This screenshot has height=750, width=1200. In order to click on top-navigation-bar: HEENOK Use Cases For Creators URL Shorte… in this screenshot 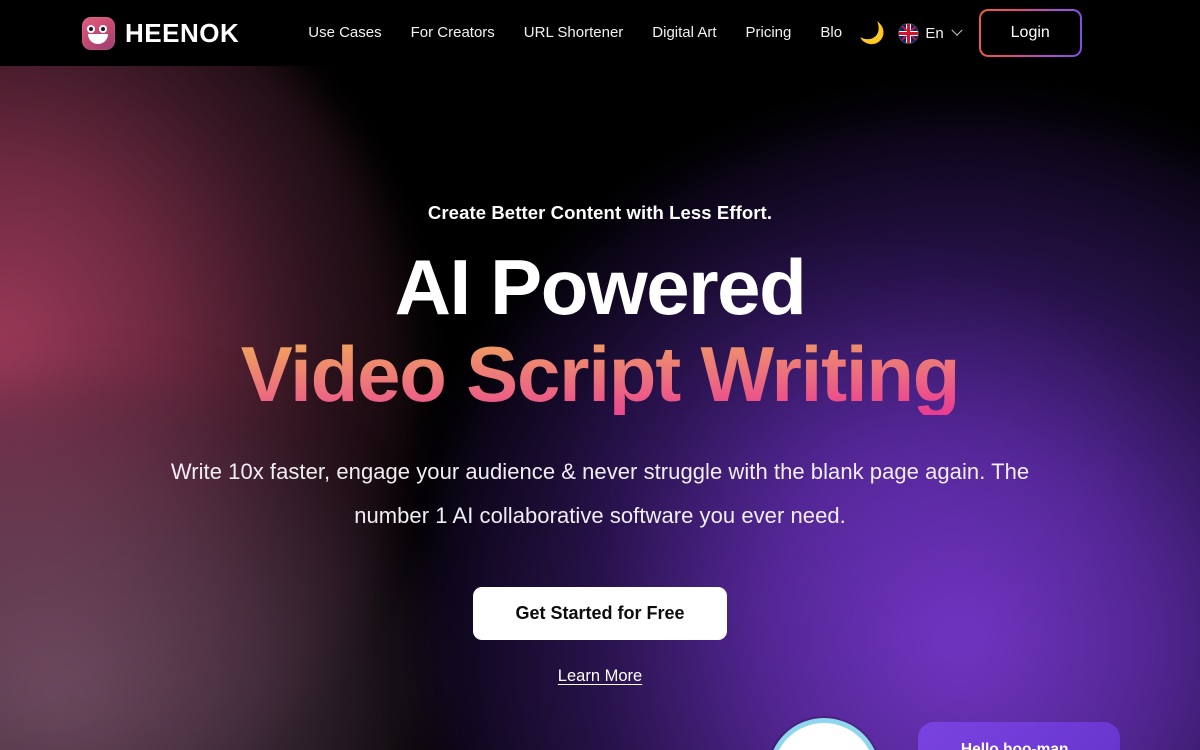, I will do `click(600, 33)`.